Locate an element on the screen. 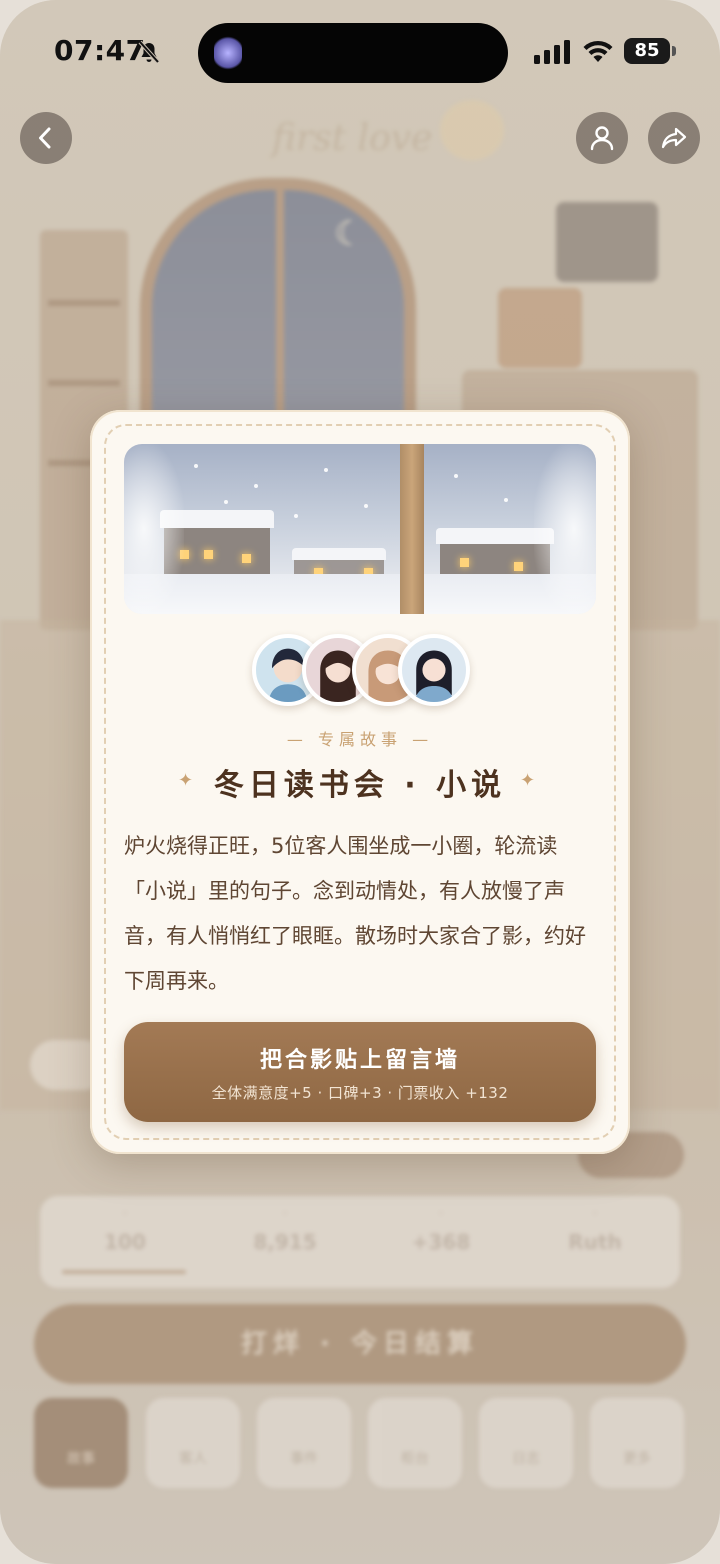 This screenshot has height=1564, width=720. chevron-left-icon is located at coordinates (45, 138).